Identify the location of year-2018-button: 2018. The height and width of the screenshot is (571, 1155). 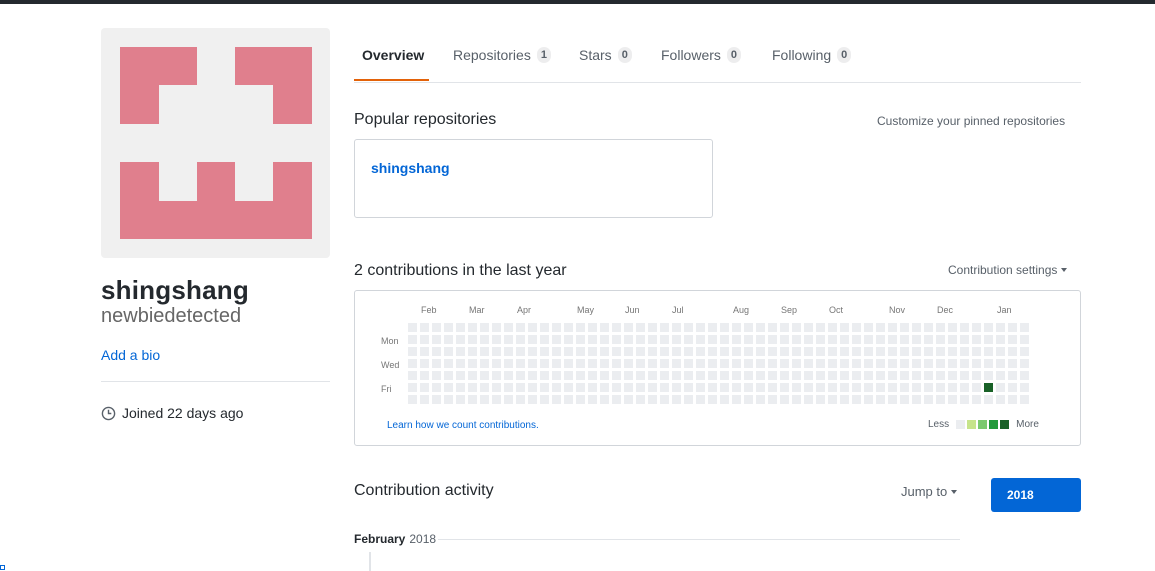
(1036, 495).